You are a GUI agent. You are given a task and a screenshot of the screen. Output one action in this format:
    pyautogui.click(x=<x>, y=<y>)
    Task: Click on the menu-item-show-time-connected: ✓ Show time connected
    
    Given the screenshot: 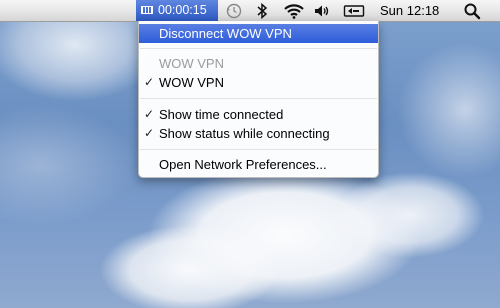 What is the action you would take?
    pyautogui.click(x=258, y=114)
    